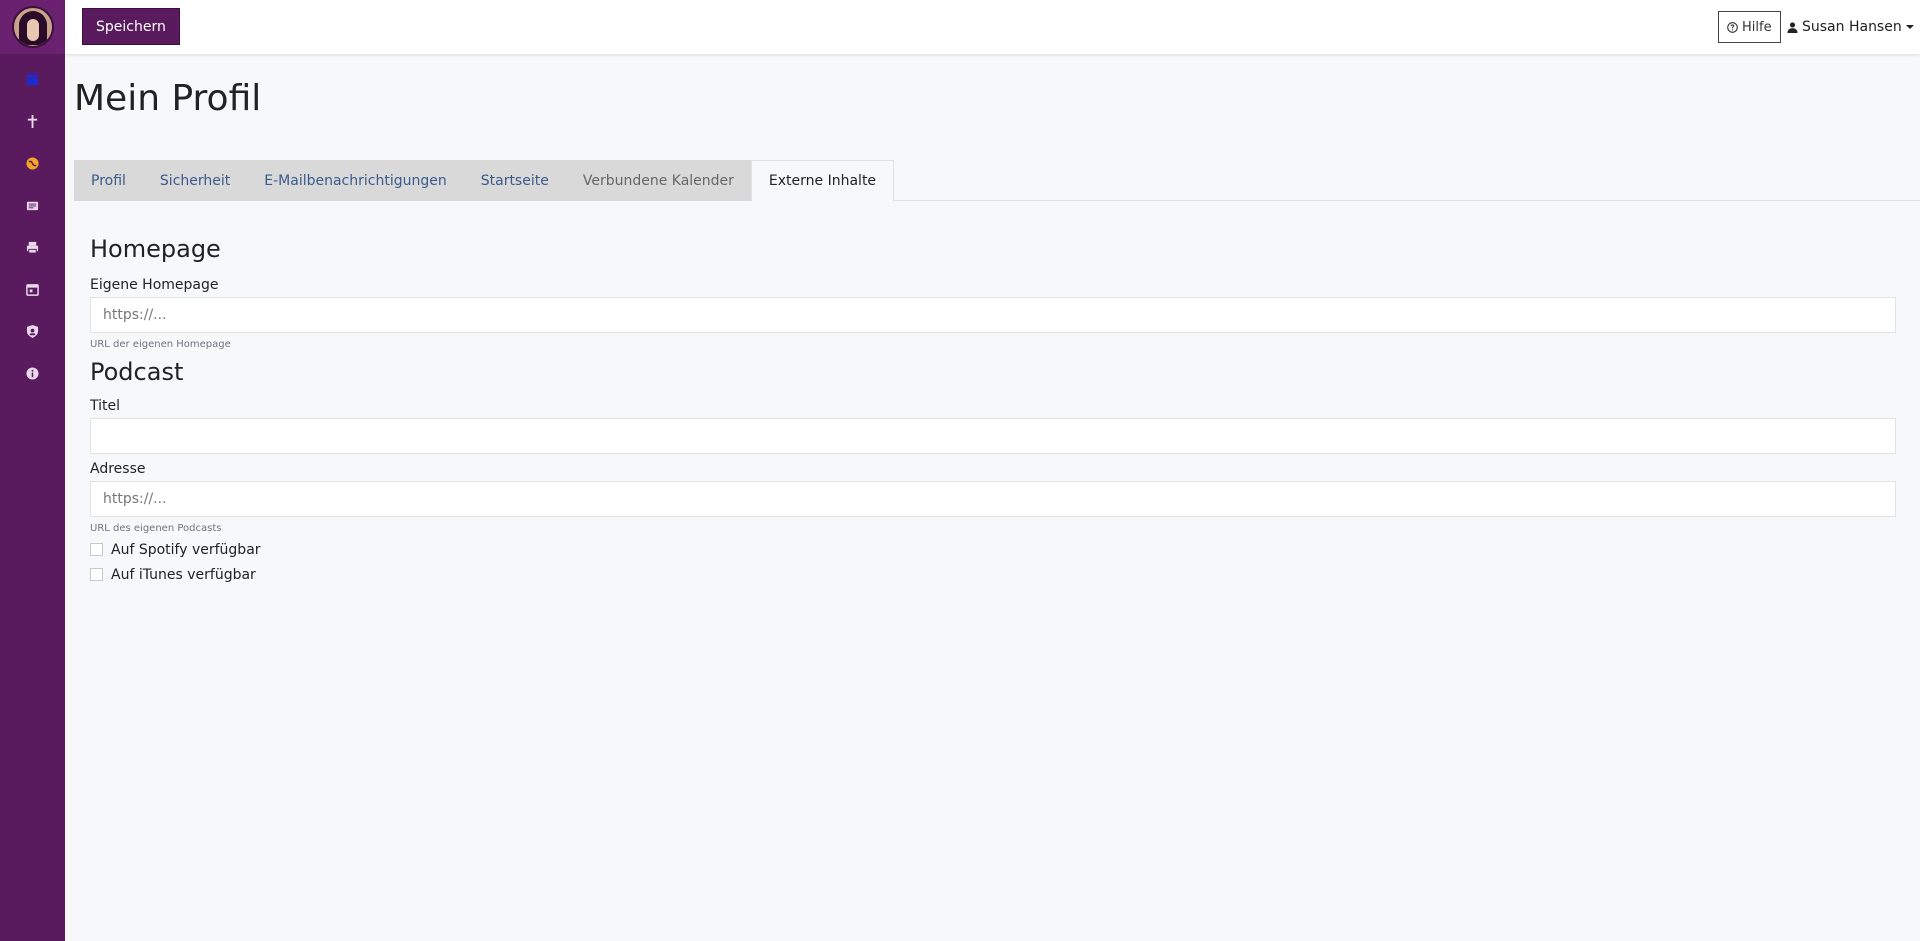 The image size is (1920, 941). I want to click on sidebar-item-events, so click(32, 289).